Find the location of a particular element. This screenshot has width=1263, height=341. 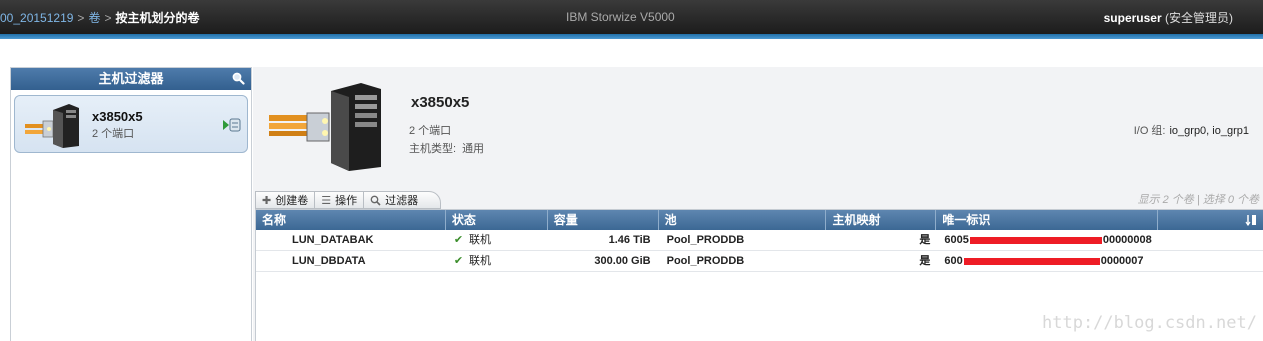

table-header: 名称 状态 容量 池 主机映射 唯一标识 is located at coordinates (759, 220).